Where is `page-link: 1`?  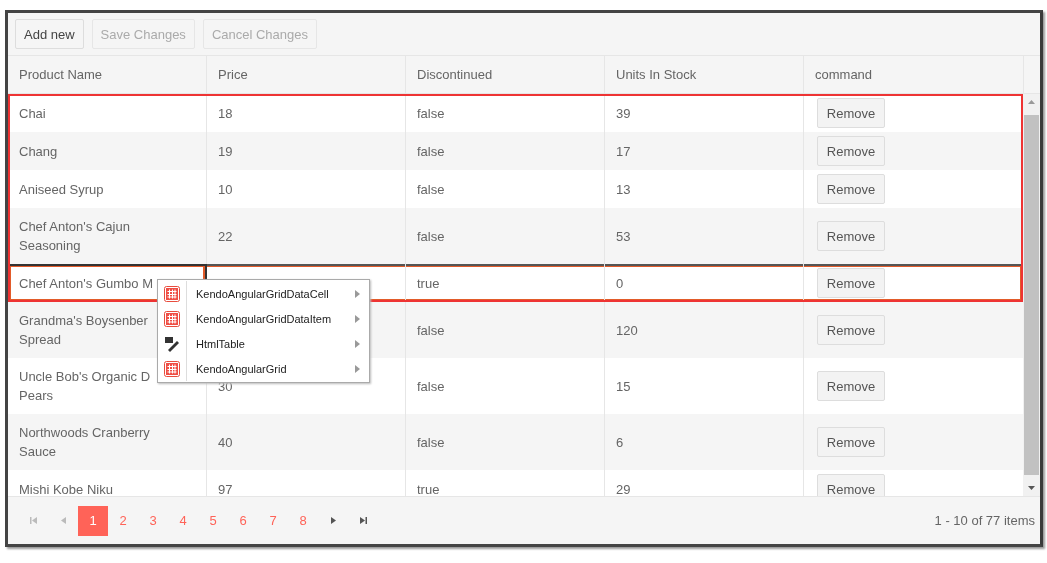 page-link: 1 is located at coordinates (93, 520).